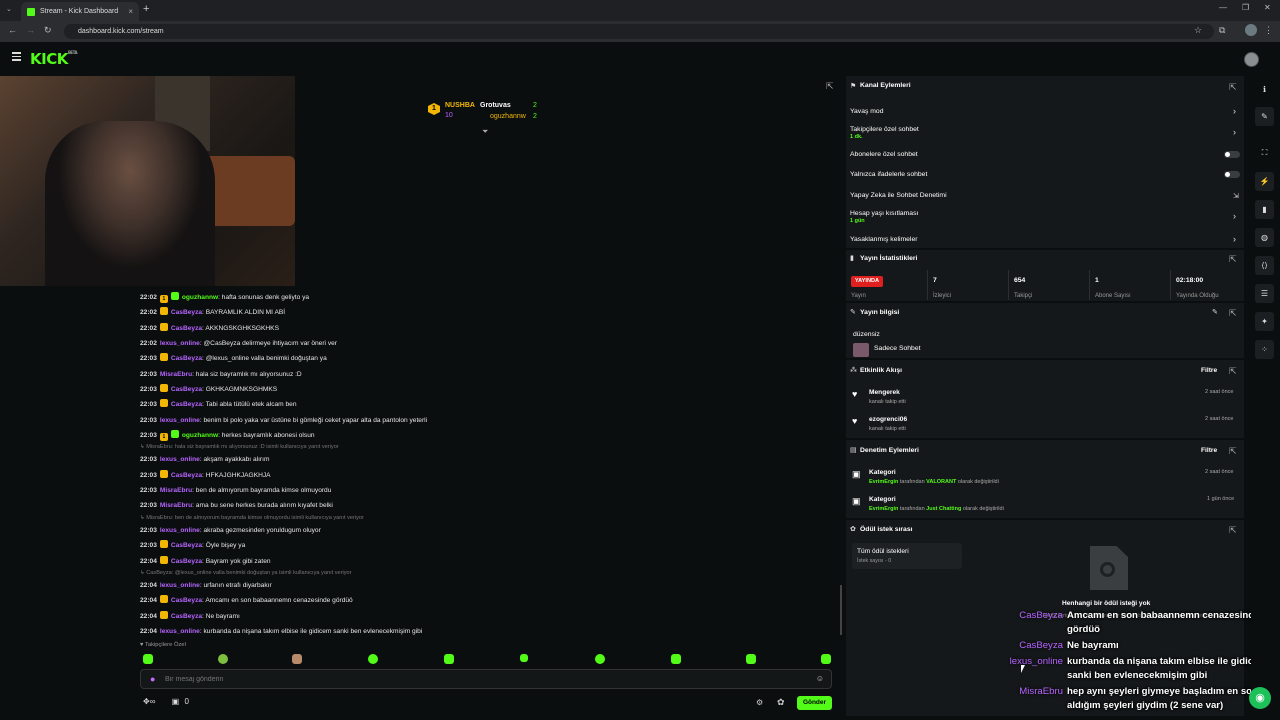 Image resolution: width=1280 pixels, height=720 pixels. I want to click on microphone-icon: ●, so click(152, 679).